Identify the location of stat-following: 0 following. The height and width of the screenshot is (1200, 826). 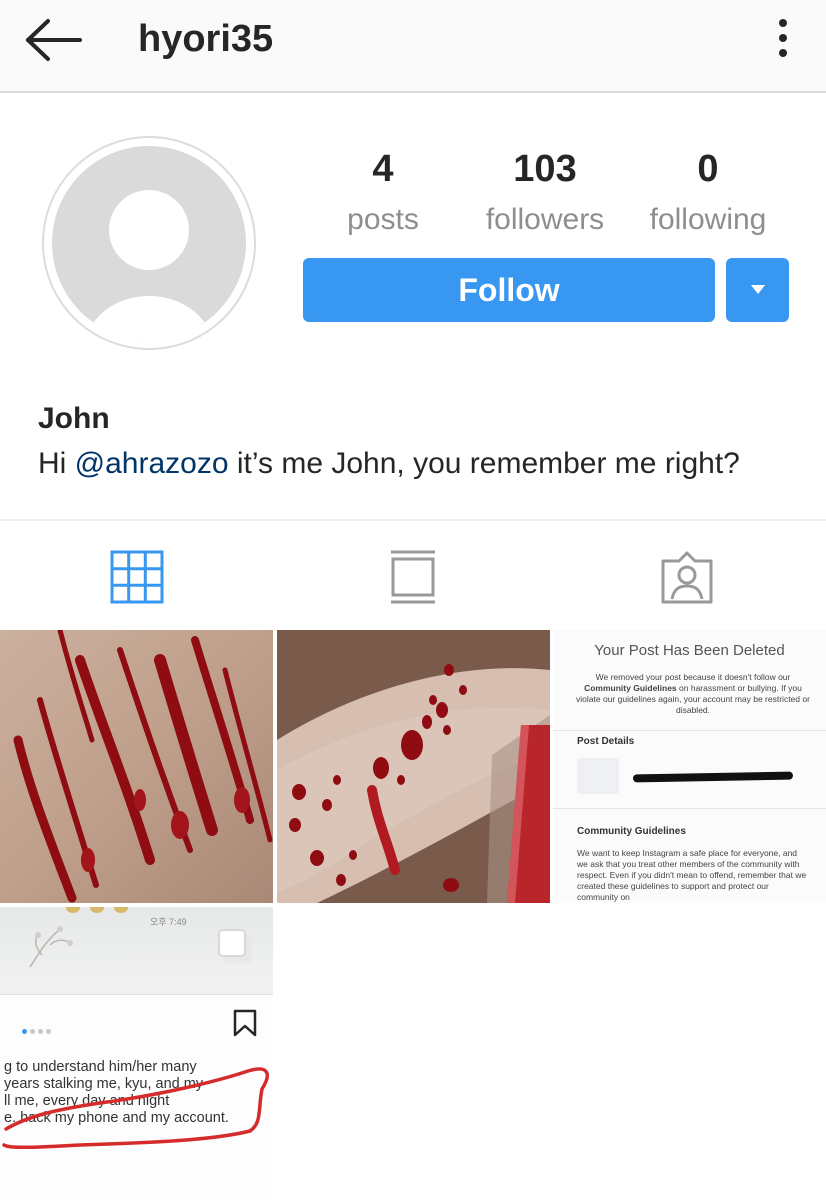
(708, 192).